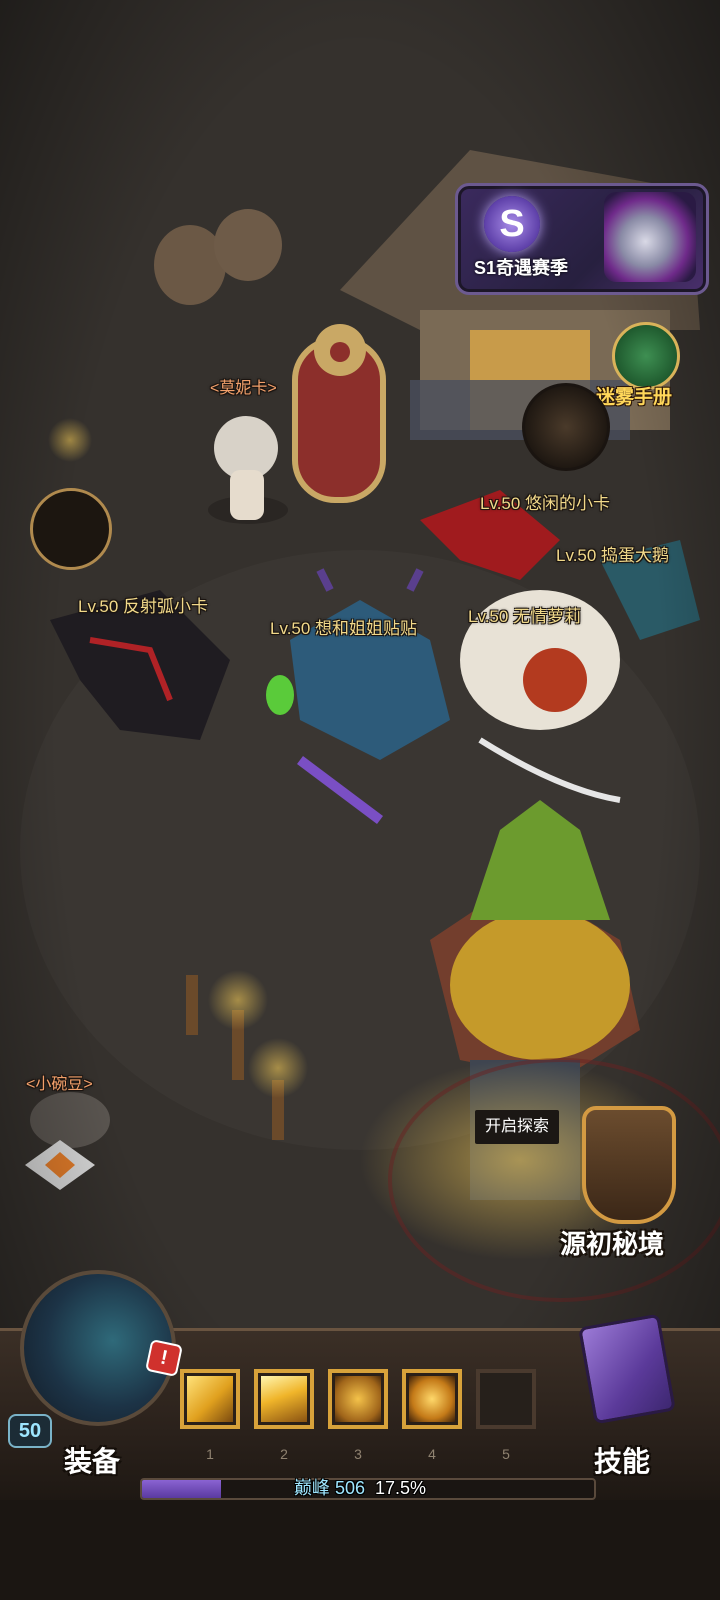 The image size is (720, 1600). Describe the element at coordinates (612, 553) in the screenshot. I see `player-name-tag: Lv.50 捣蛋大鹅` at that location.